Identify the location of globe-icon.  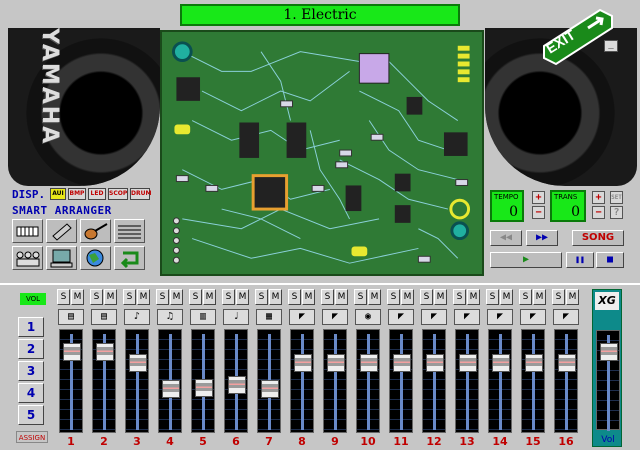
(95, 258).